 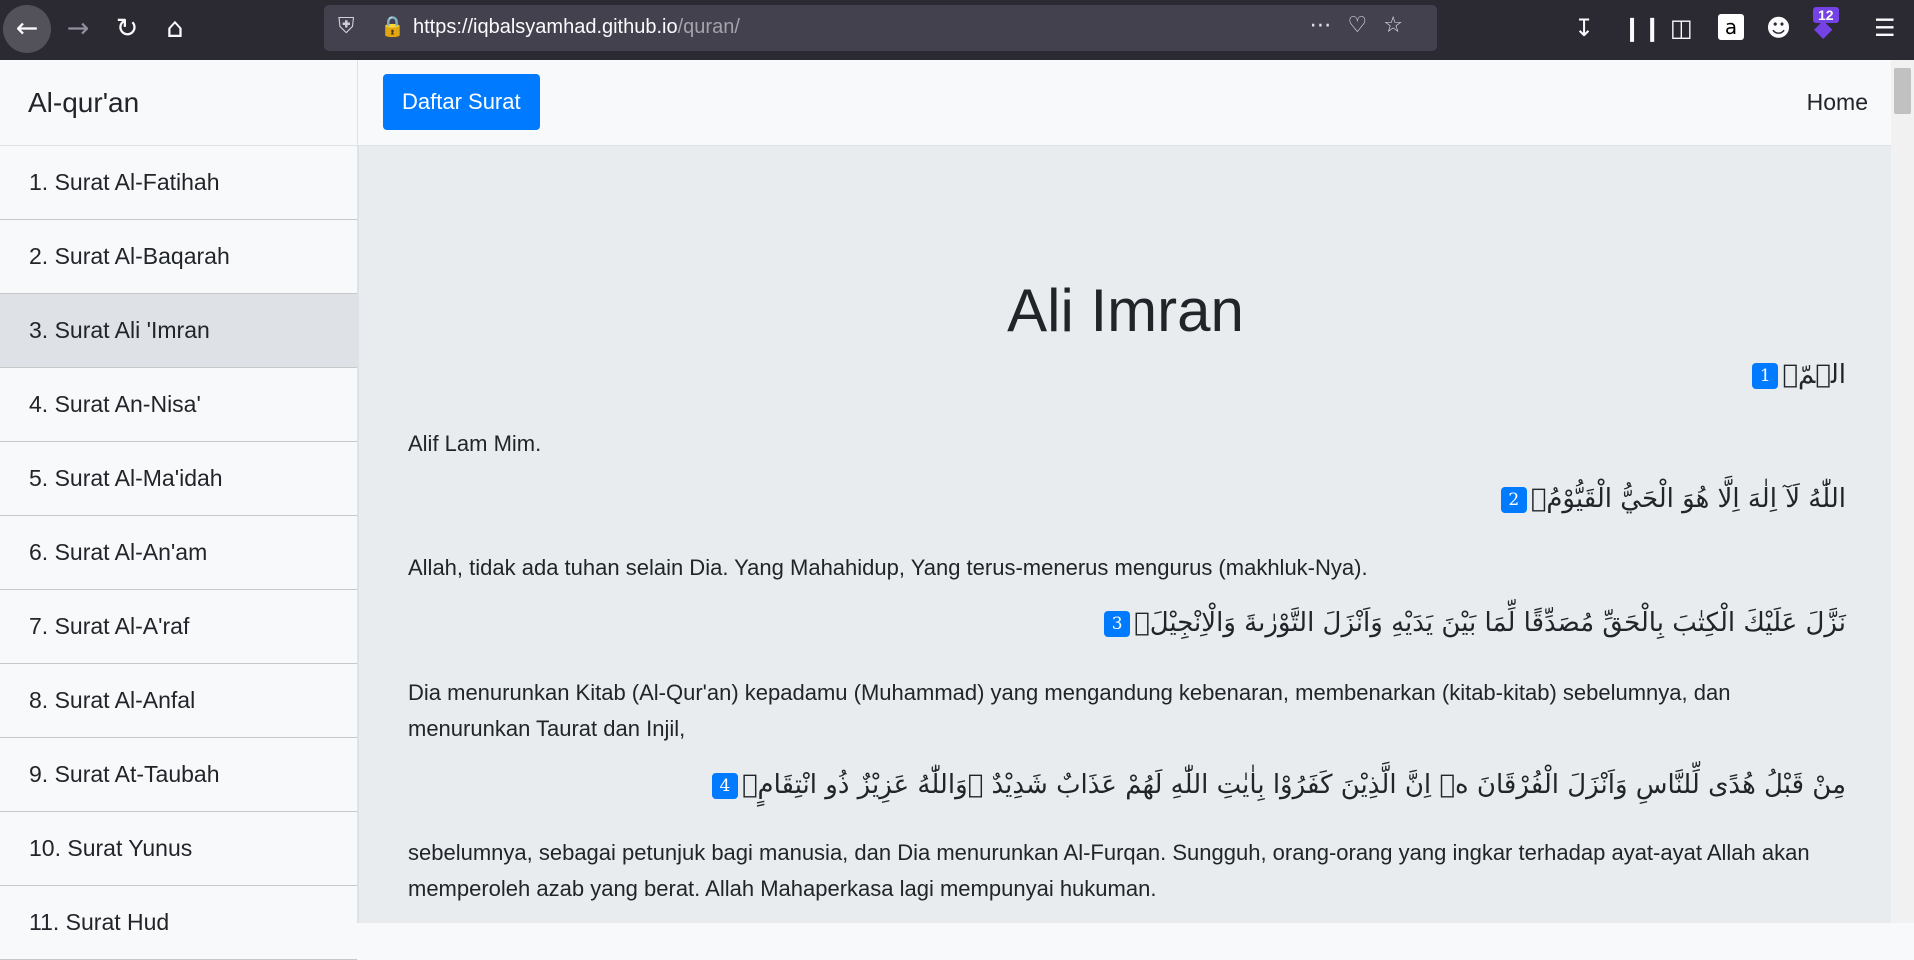 I want to click on sidebar-item-an-nisa: 4. Surat An-Nisa', so click(x=178, y=405).